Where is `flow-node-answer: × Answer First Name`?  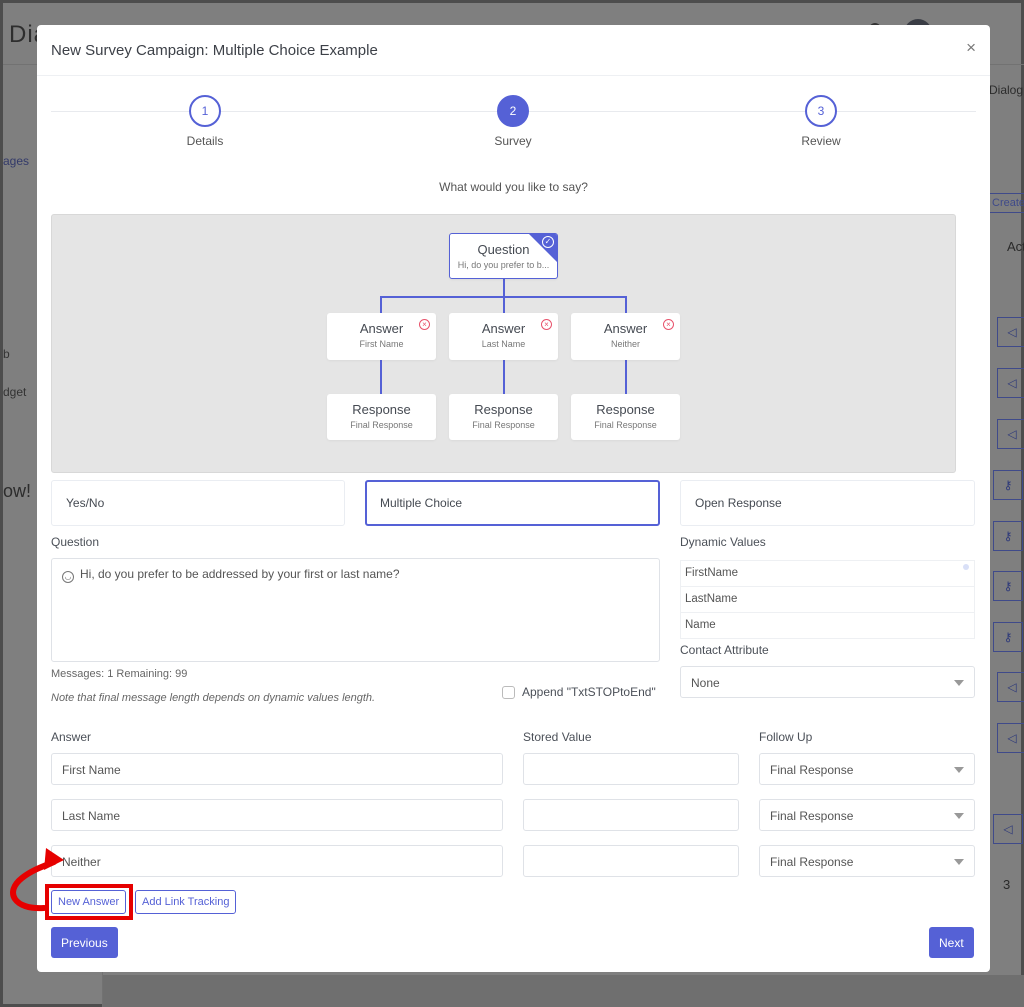
flow-node-answer: × Answer First Name is located at coordinates (381, 336).